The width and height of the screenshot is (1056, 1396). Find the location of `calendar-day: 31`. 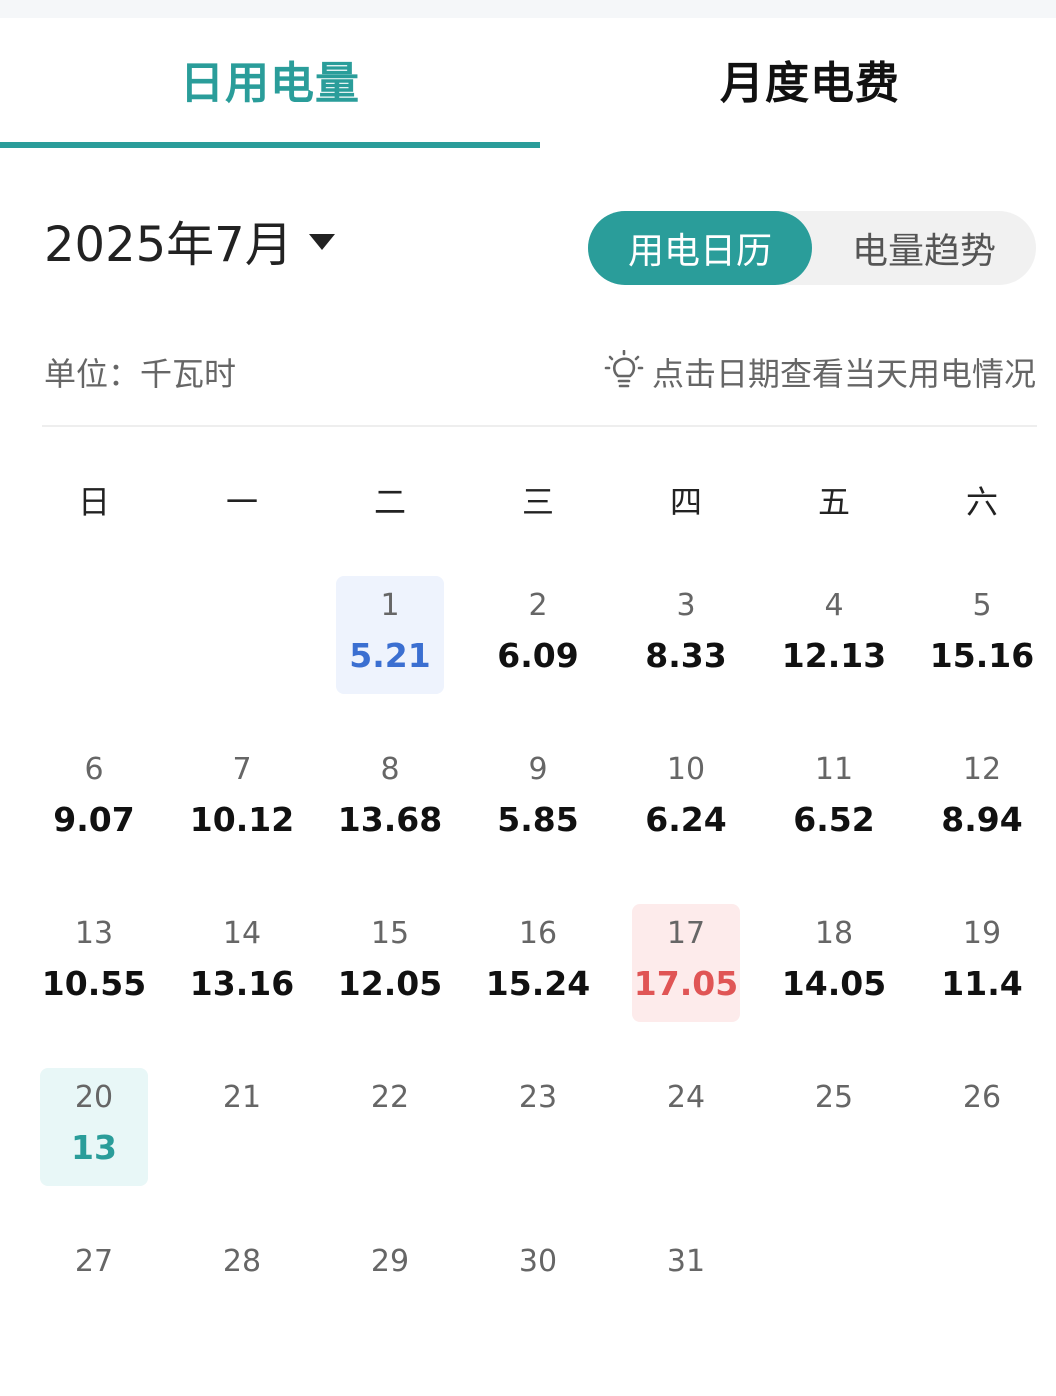

calendar-day: 31 is located at coordinates (686, 1281).